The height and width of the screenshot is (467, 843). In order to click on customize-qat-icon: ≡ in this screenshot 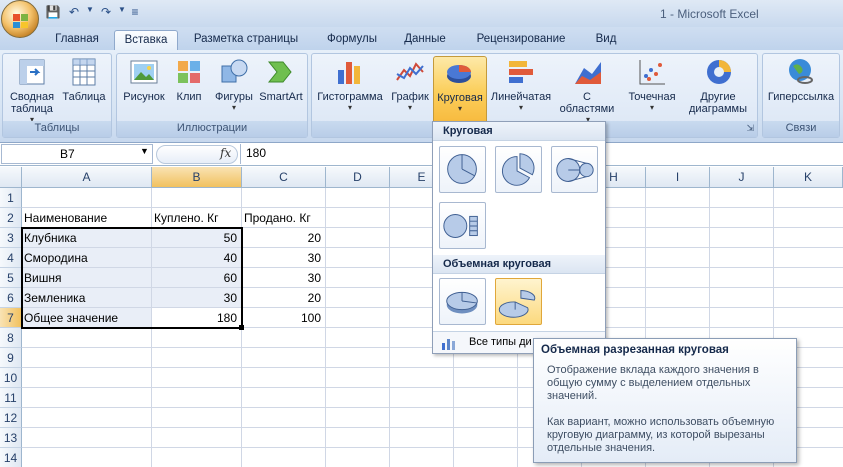, I will do `click(135, 13)`.